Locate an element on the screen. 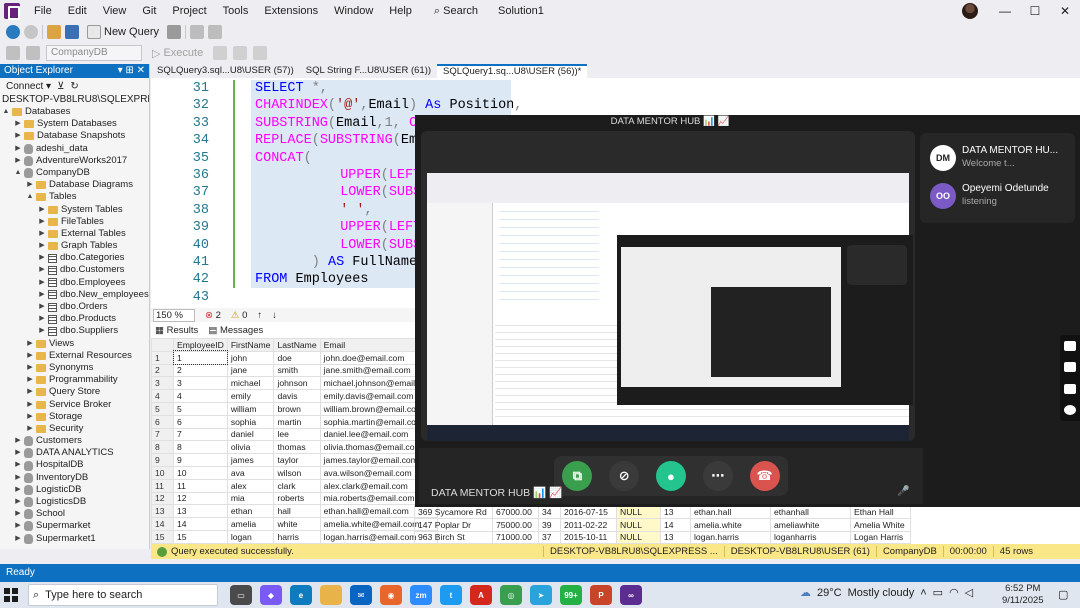 The image size is (1080, 608). volume-icon: ◁ is located at coordinates (969, 592).